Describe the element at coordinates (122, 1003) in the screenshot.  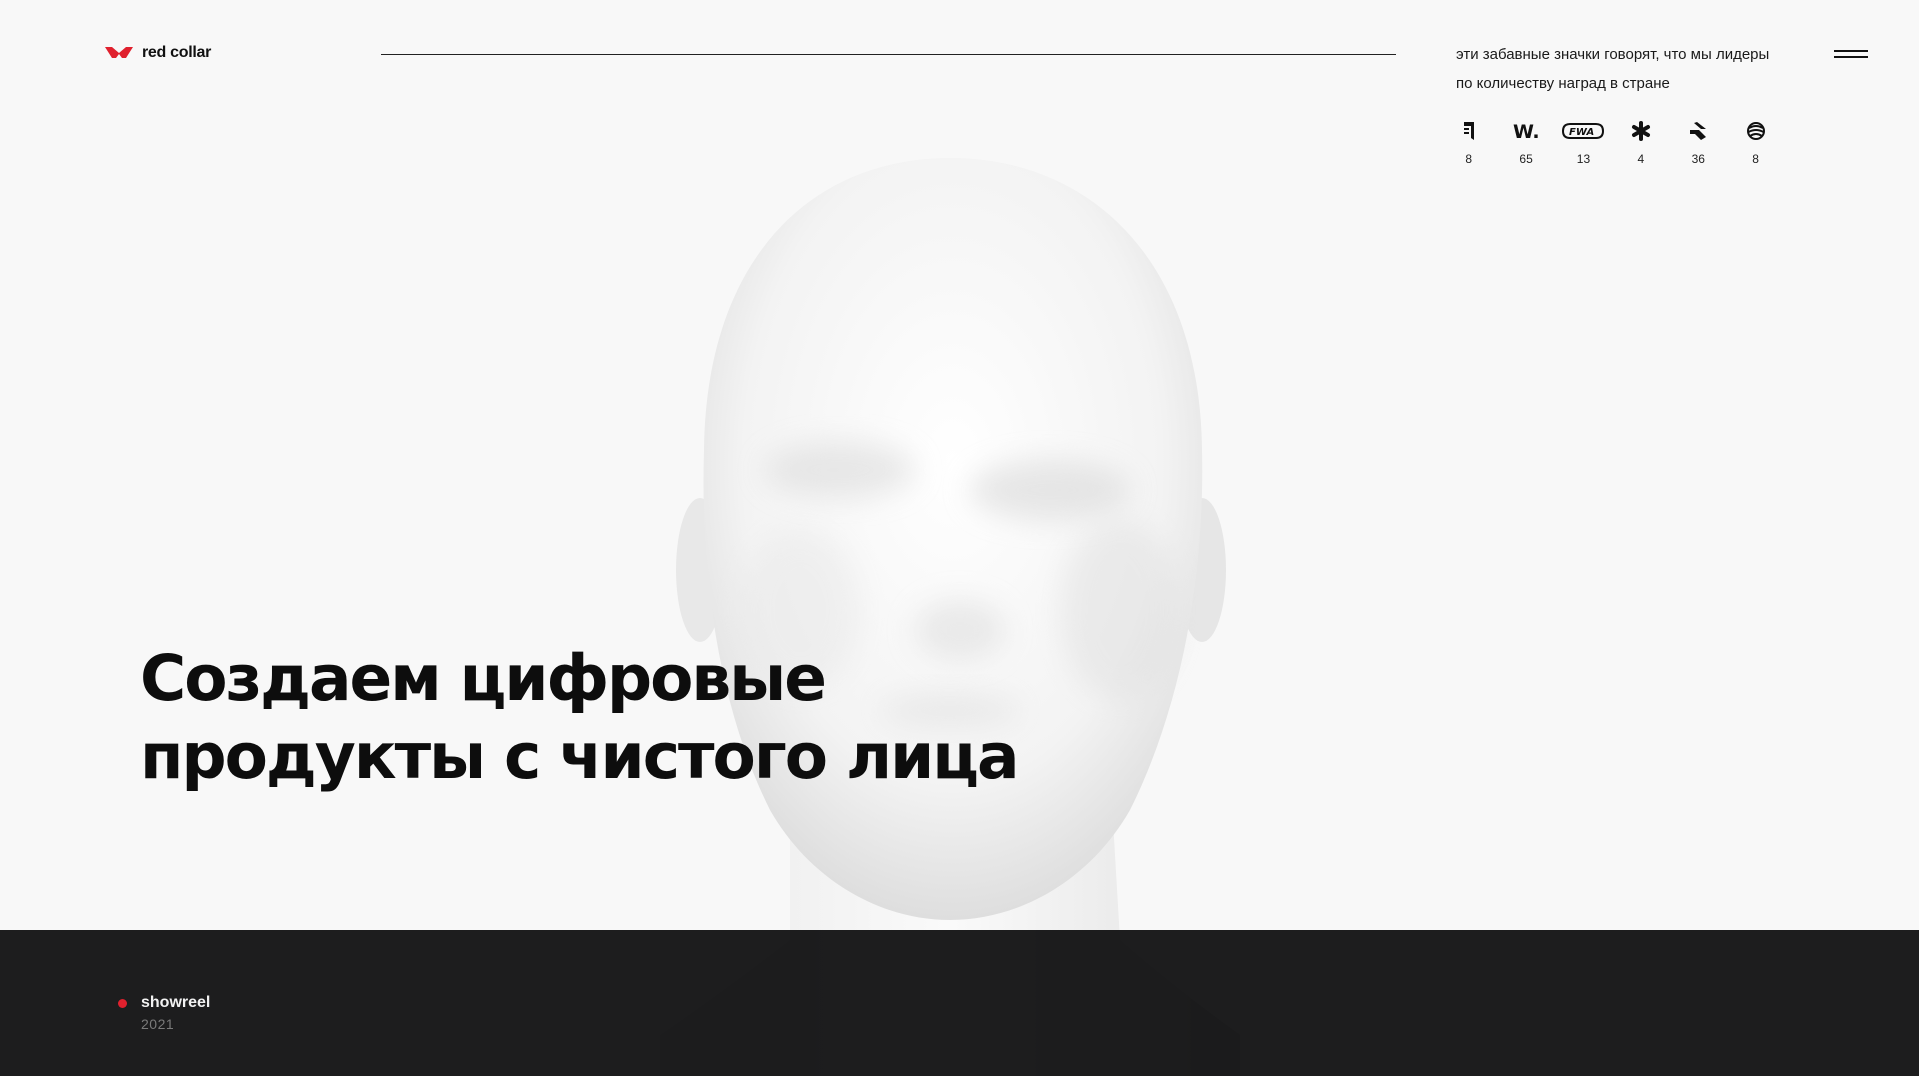
I see `record-dot-icon` at that location.